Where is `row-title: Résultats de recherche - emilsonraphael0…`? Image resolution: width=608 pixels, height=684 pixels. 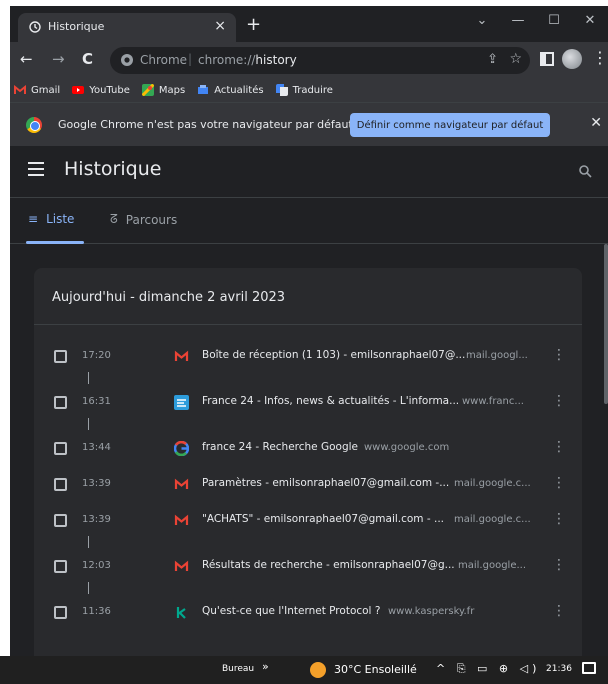 row-title: Résultats de recherche - emilsonraphael0… is located at coordinates (328, 565).